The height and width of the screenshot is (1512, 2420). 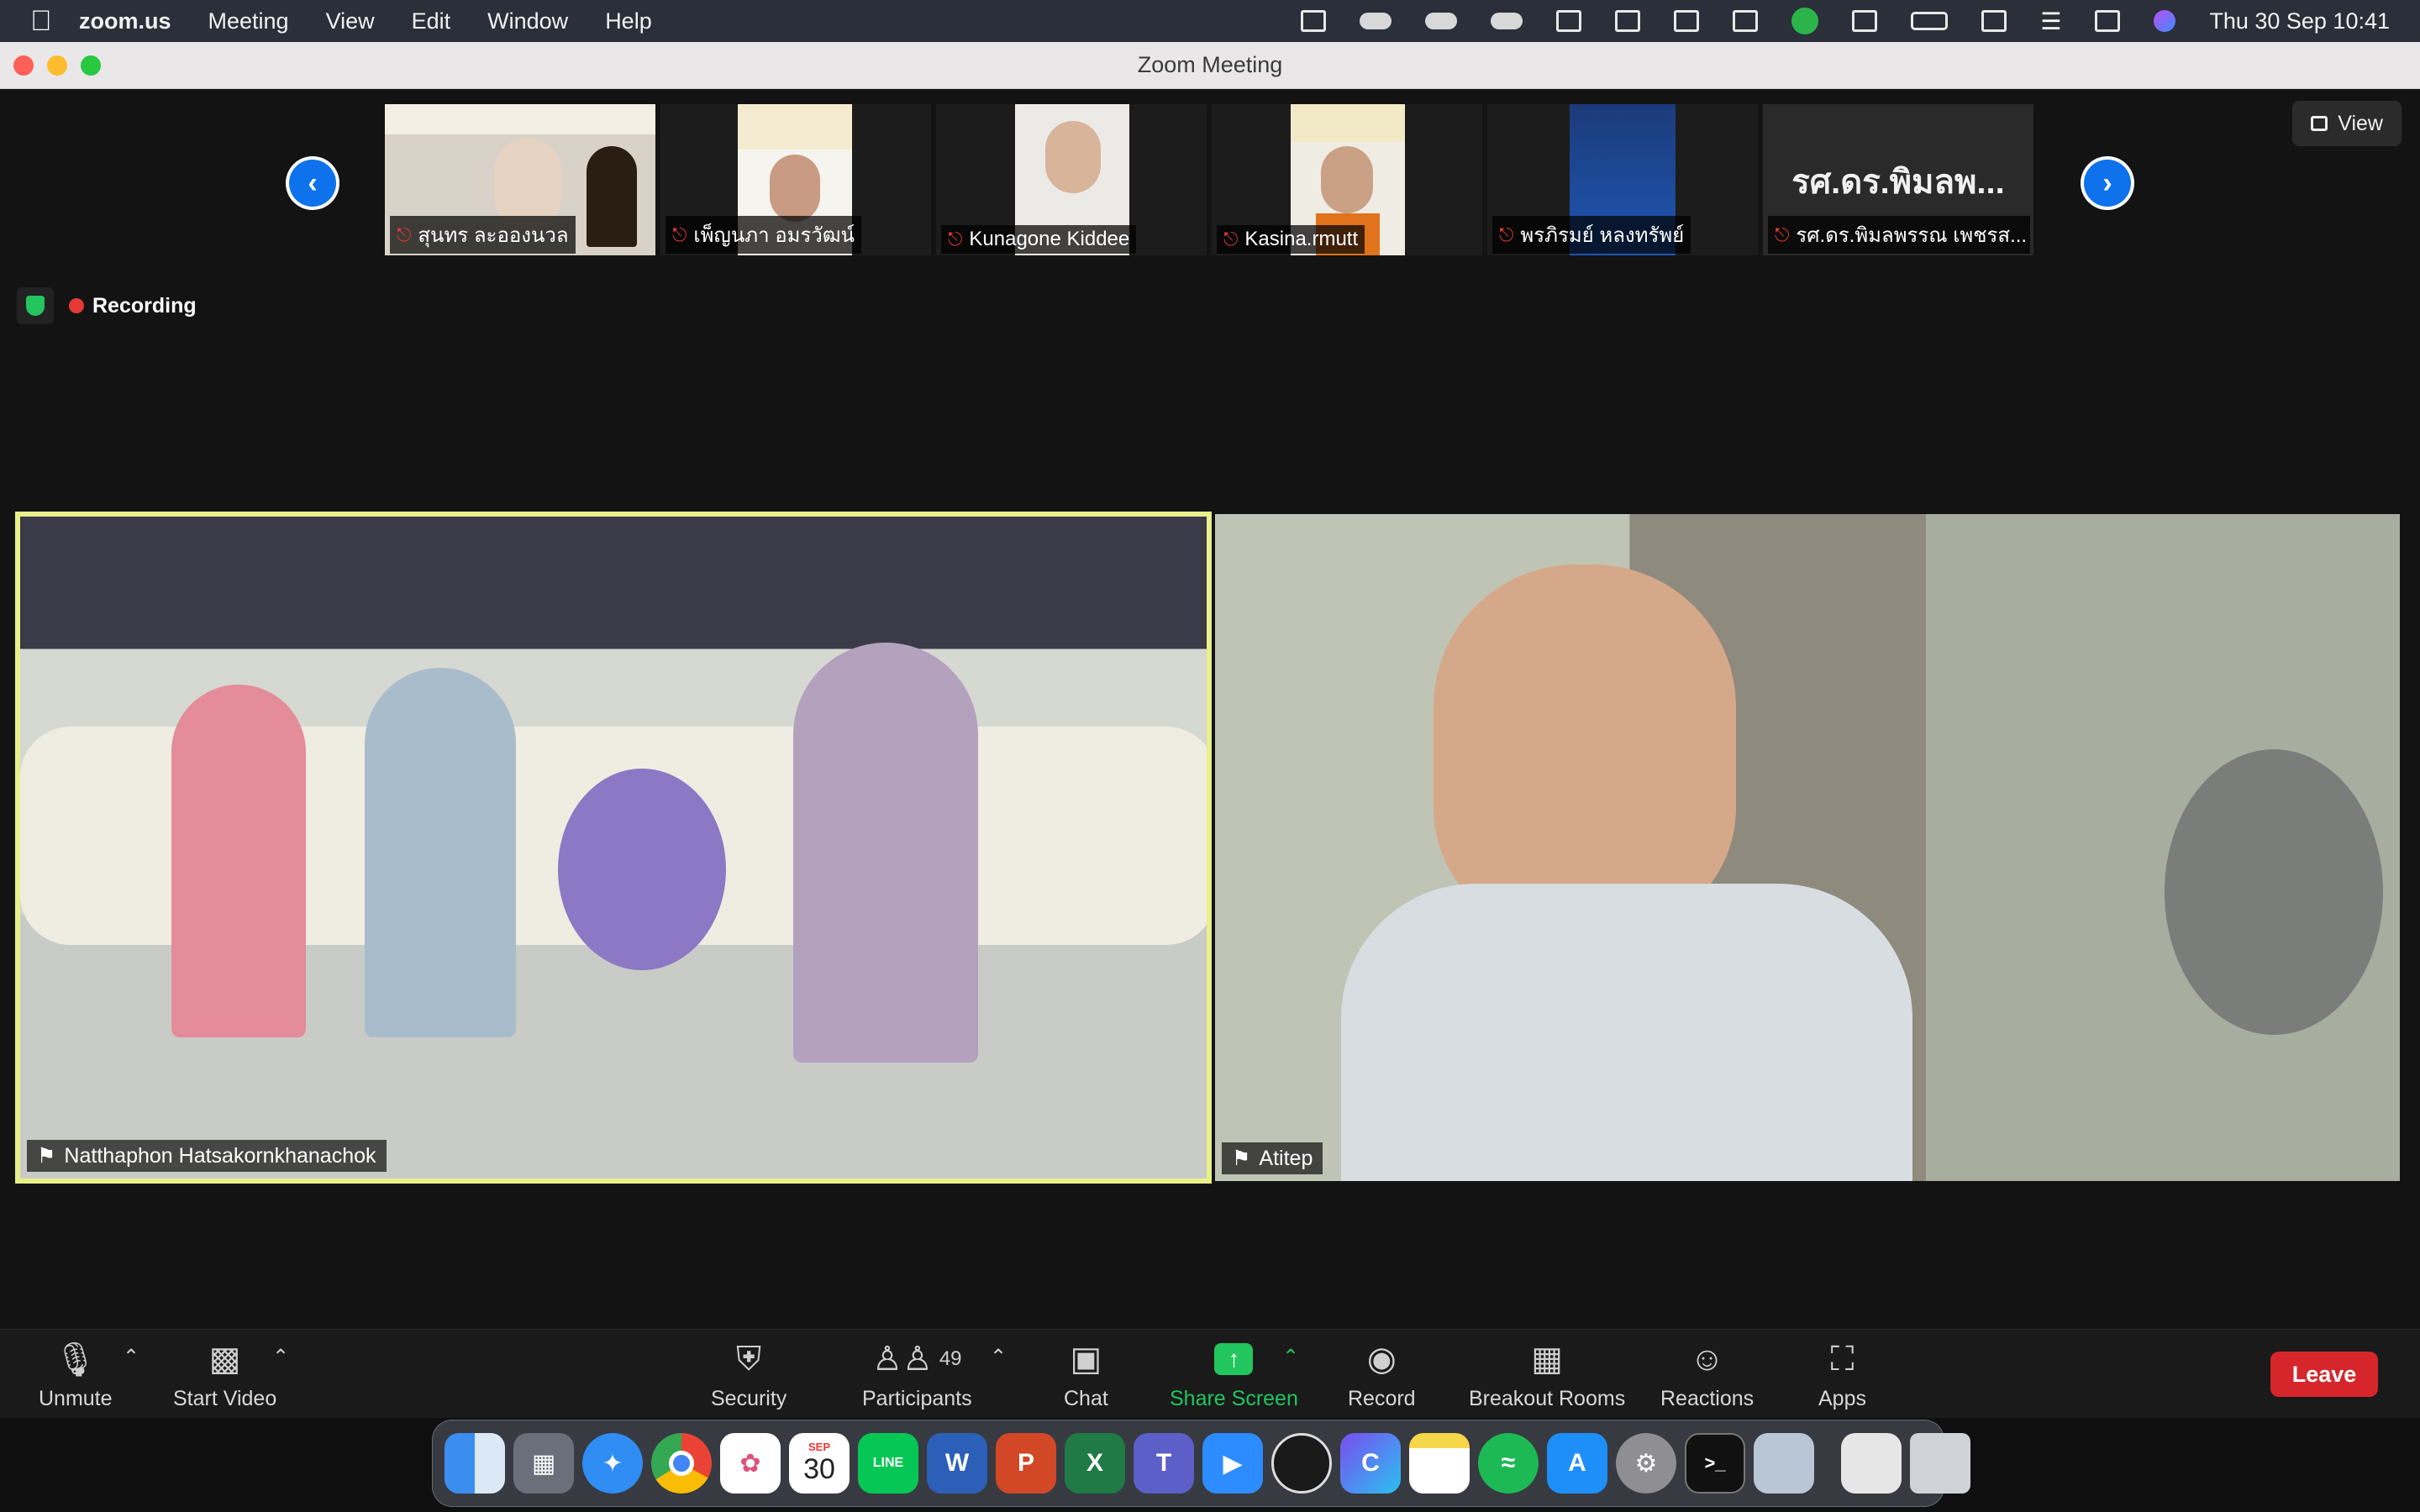 I want to click on mute-notify-icon, so click(x=1865, y=21).